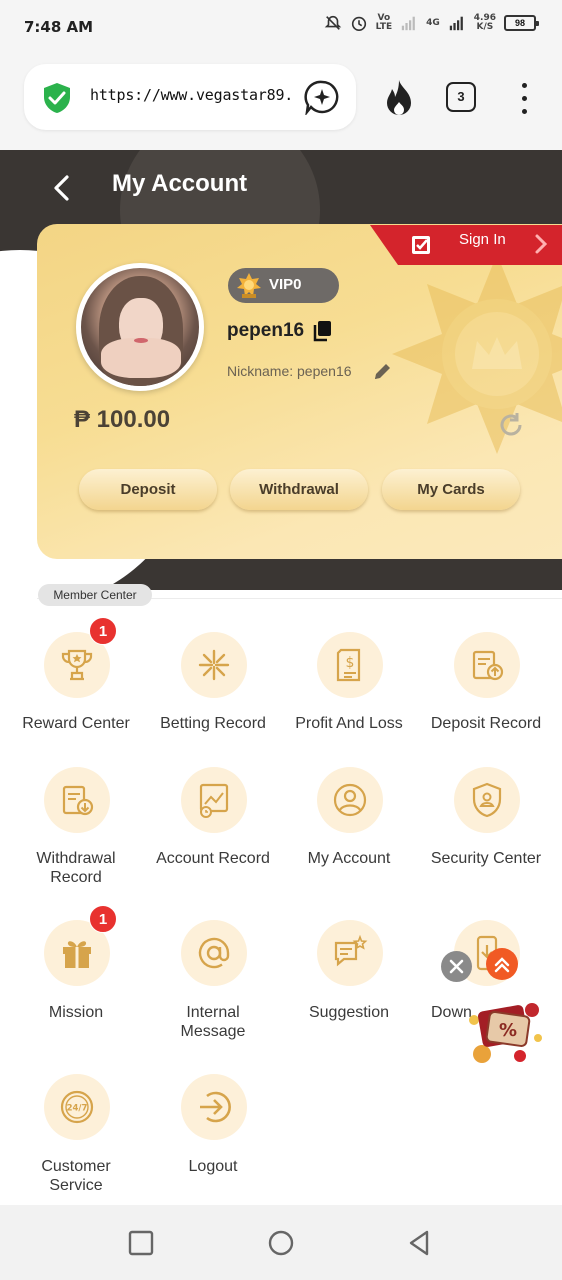 The image size is (562, 1280). I want to click on status-icons: Vo LTE 4G 4.96 K/S 98, so click(431, 22).